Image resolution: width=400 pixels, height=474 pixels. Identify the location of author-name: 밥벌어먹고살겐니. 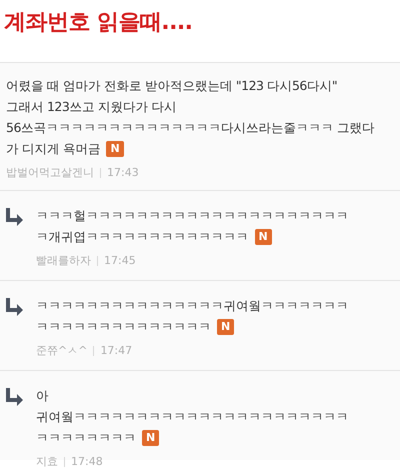
(50, 173).